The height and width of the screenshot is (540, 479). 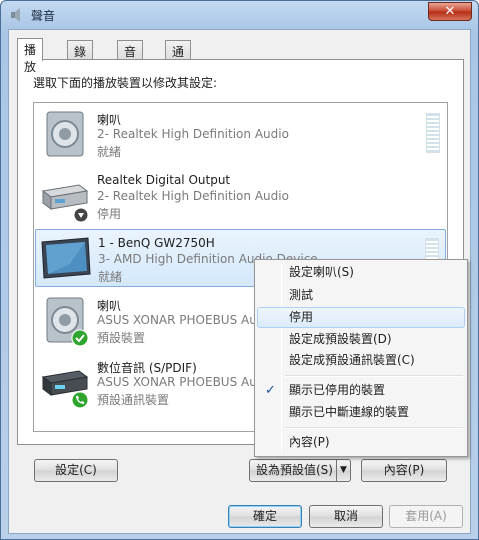 What do you see at coordinates (361, 442) in the screenshot?
I see `menu-item-properties: 內容(P)` at bounding box center [361, 442].